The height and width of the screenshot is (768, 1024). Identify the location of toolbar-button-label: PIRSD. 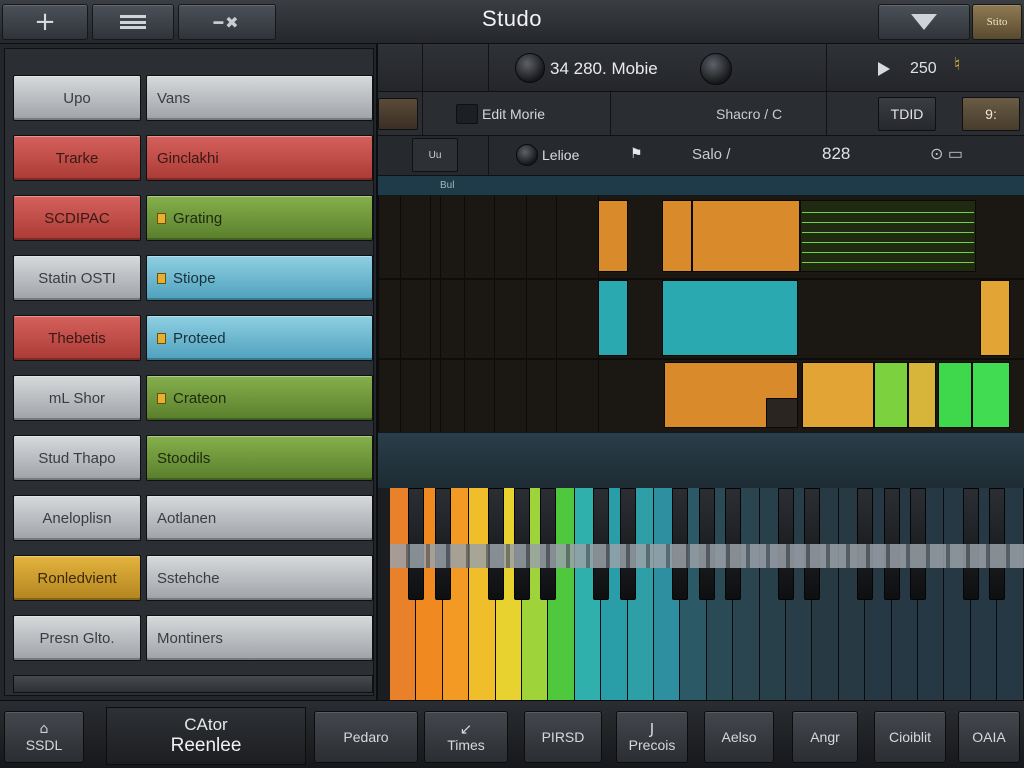
(563, 737).